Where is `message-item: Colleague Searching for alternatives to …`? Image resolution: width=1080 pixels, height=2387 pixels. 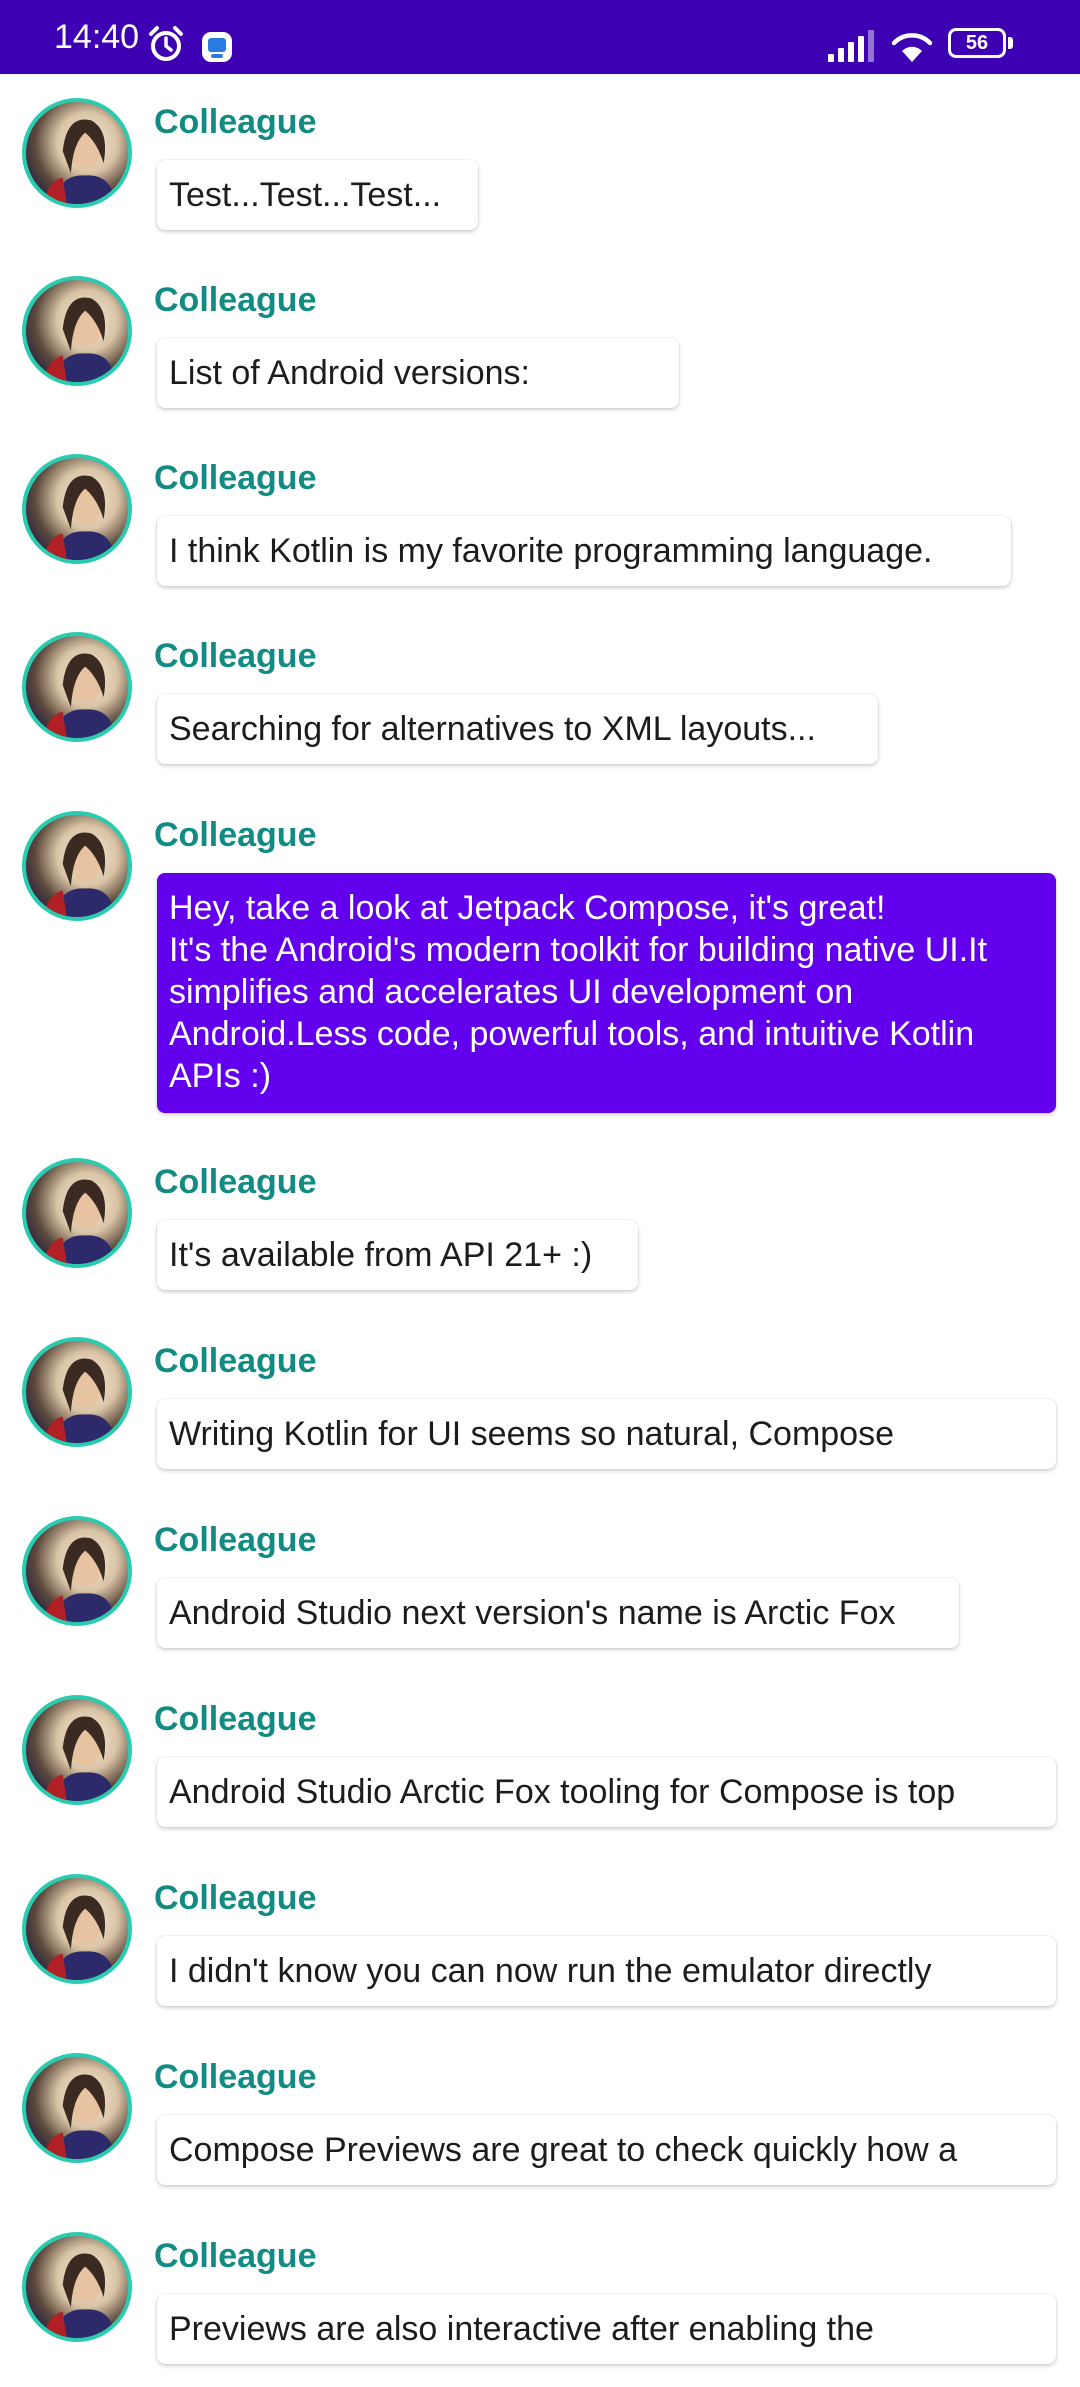 message-item: Colleague Searching for alternatives to … is located at coordinates (540, 697).